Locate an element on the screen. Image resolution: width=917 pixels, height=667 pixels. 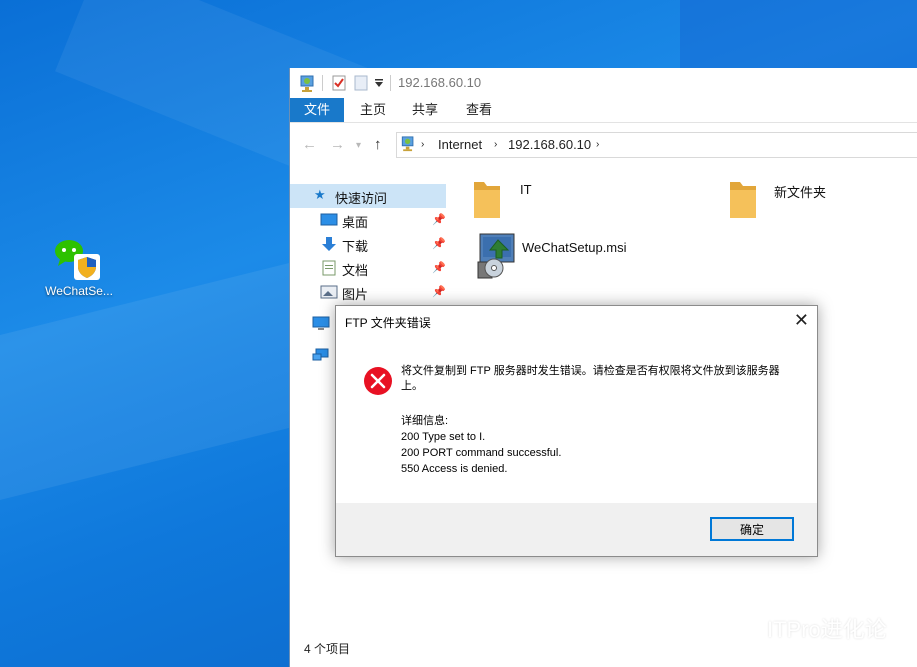
sidebar-item-pictures: 图片 📌 is located at coordinates (368, 292).